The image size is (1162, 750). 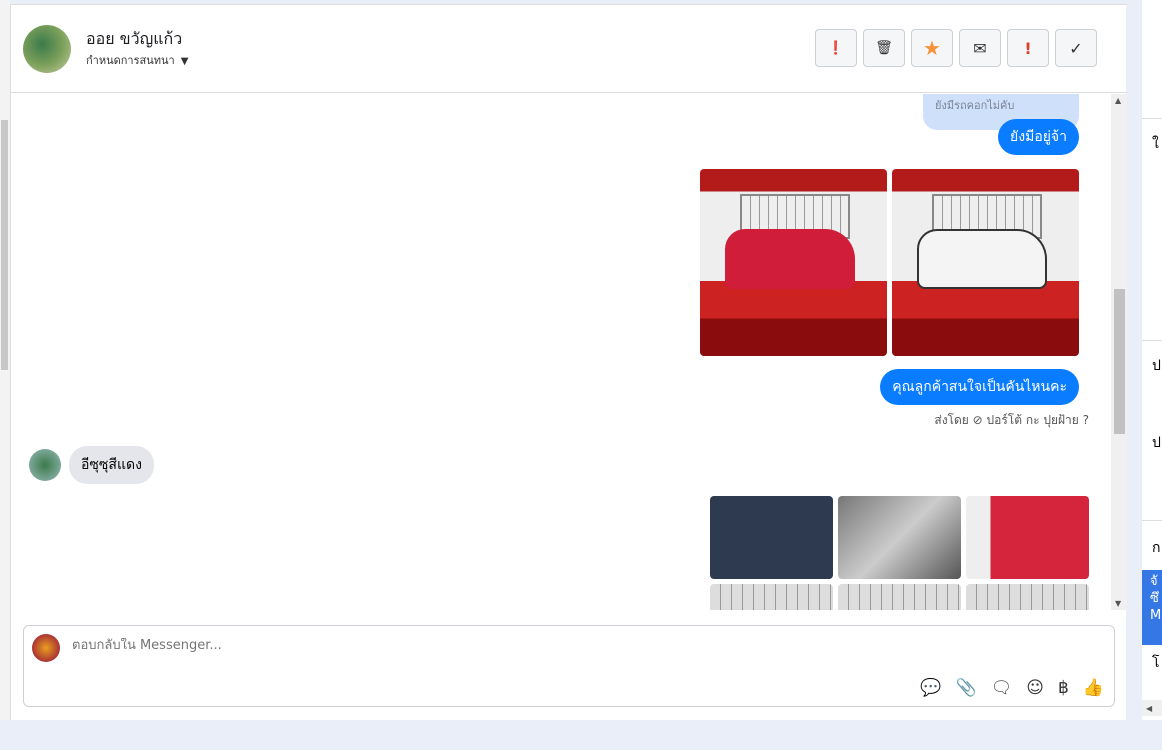 I want to click on done-button: ✓, so click(x=1076, y=48).